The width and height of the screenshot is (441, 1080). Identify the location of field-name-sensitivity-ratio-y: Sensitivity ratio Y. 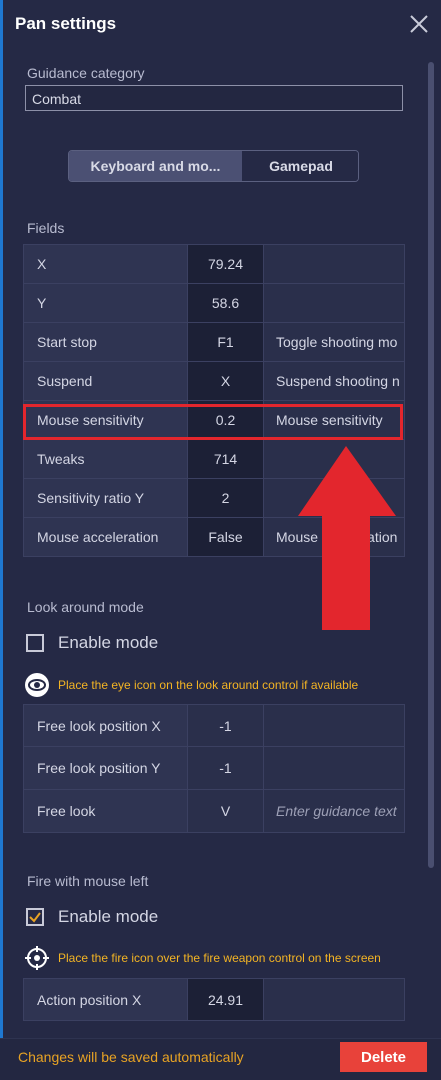
(105, 498).